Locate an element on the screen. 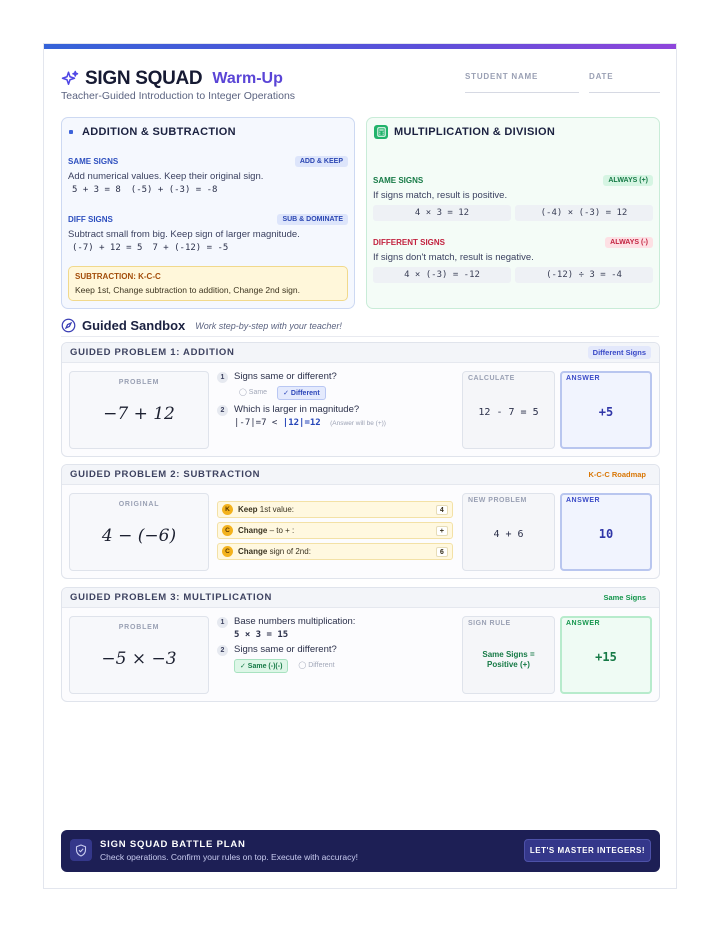 This screenshot has height=932, width=720. rule-label: DIFFERENT SIGNS is located at coordinates (409, 242).